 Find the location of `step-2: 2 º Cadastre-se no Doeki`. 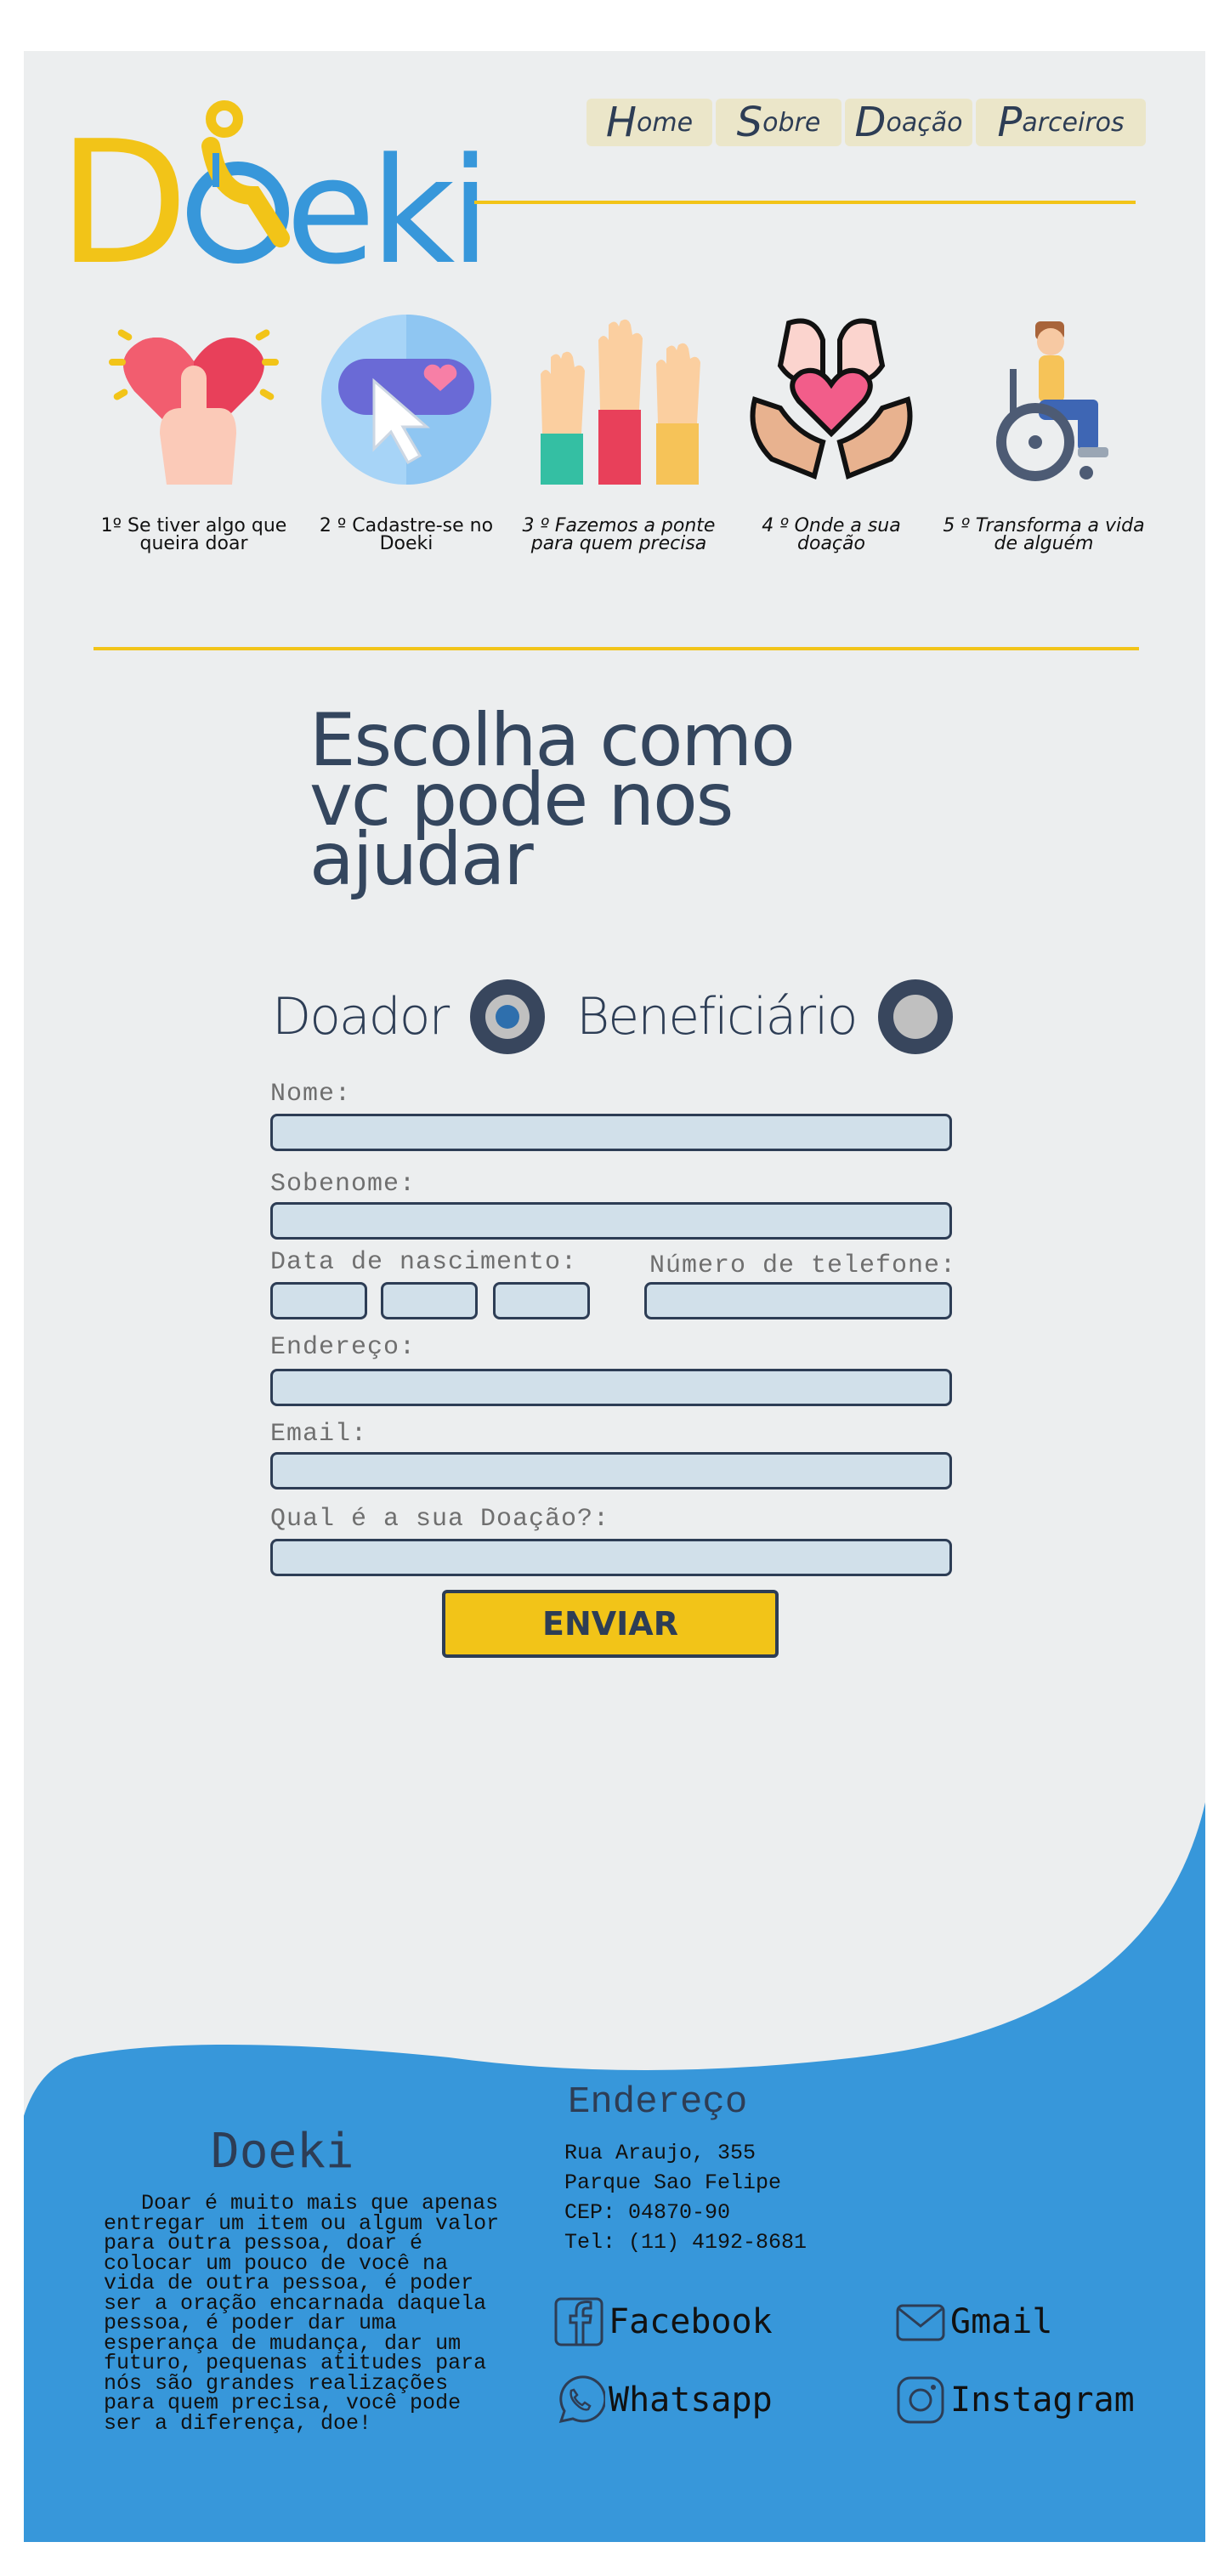

step-2: 2 º Cadastre-se no Doeki is located at coordinates (406, 430).